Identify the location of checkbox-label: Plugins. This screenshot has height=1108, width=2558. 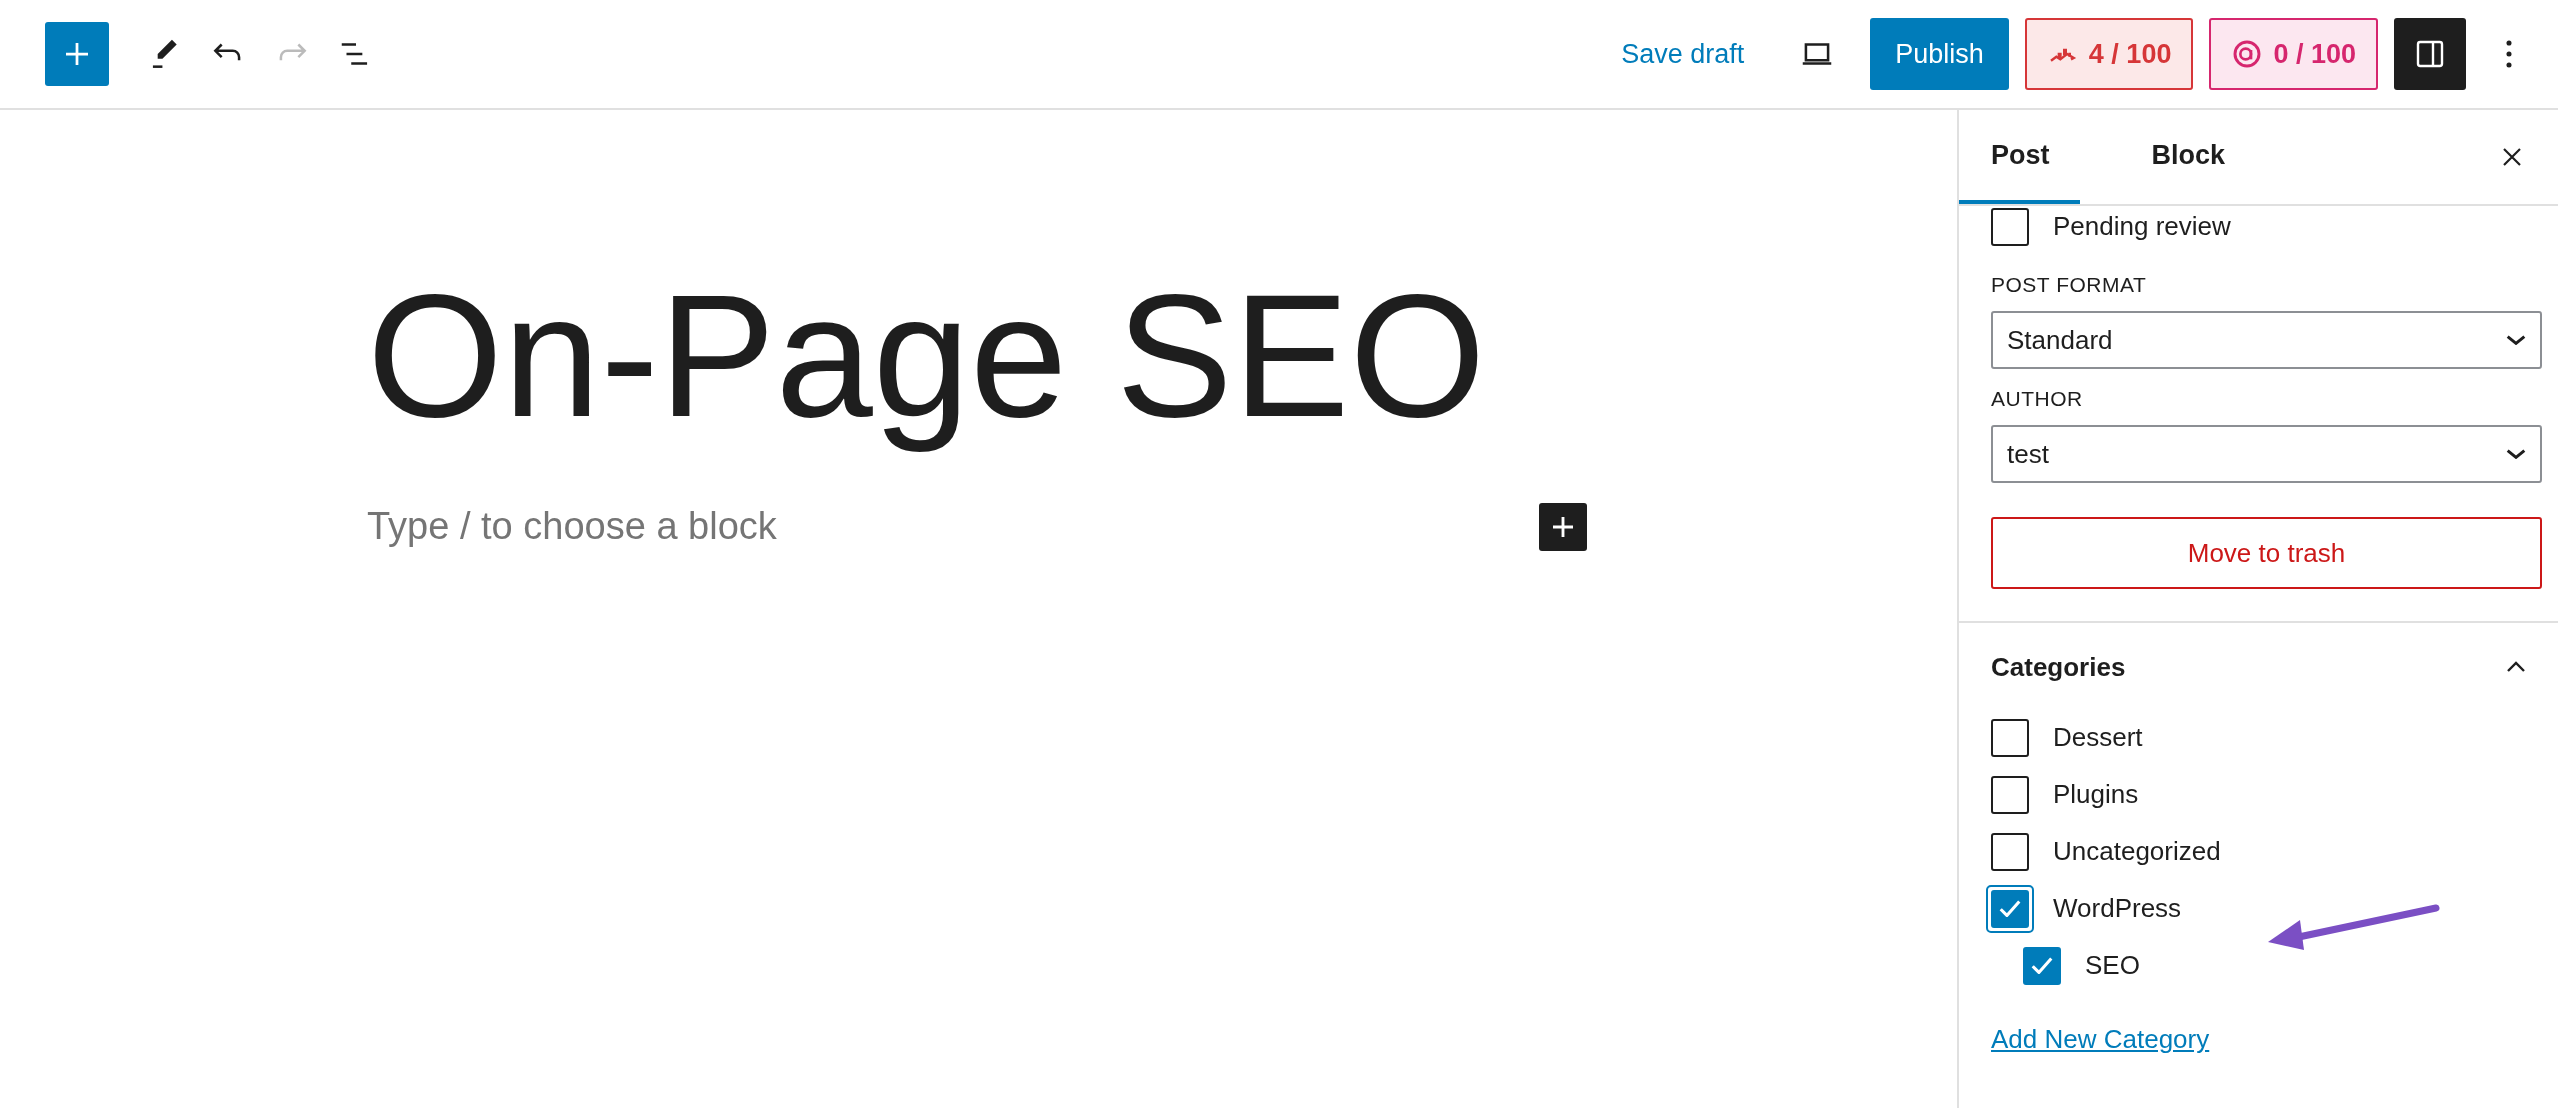
(2096, 794).